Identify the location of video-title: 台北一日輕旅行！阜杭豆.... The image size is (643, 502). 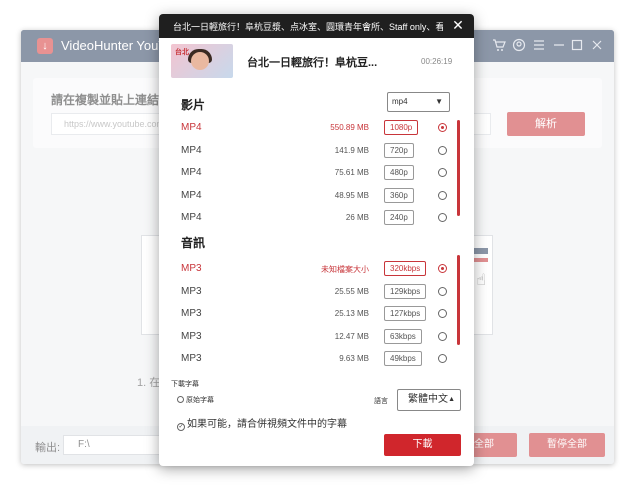
(312, 63).